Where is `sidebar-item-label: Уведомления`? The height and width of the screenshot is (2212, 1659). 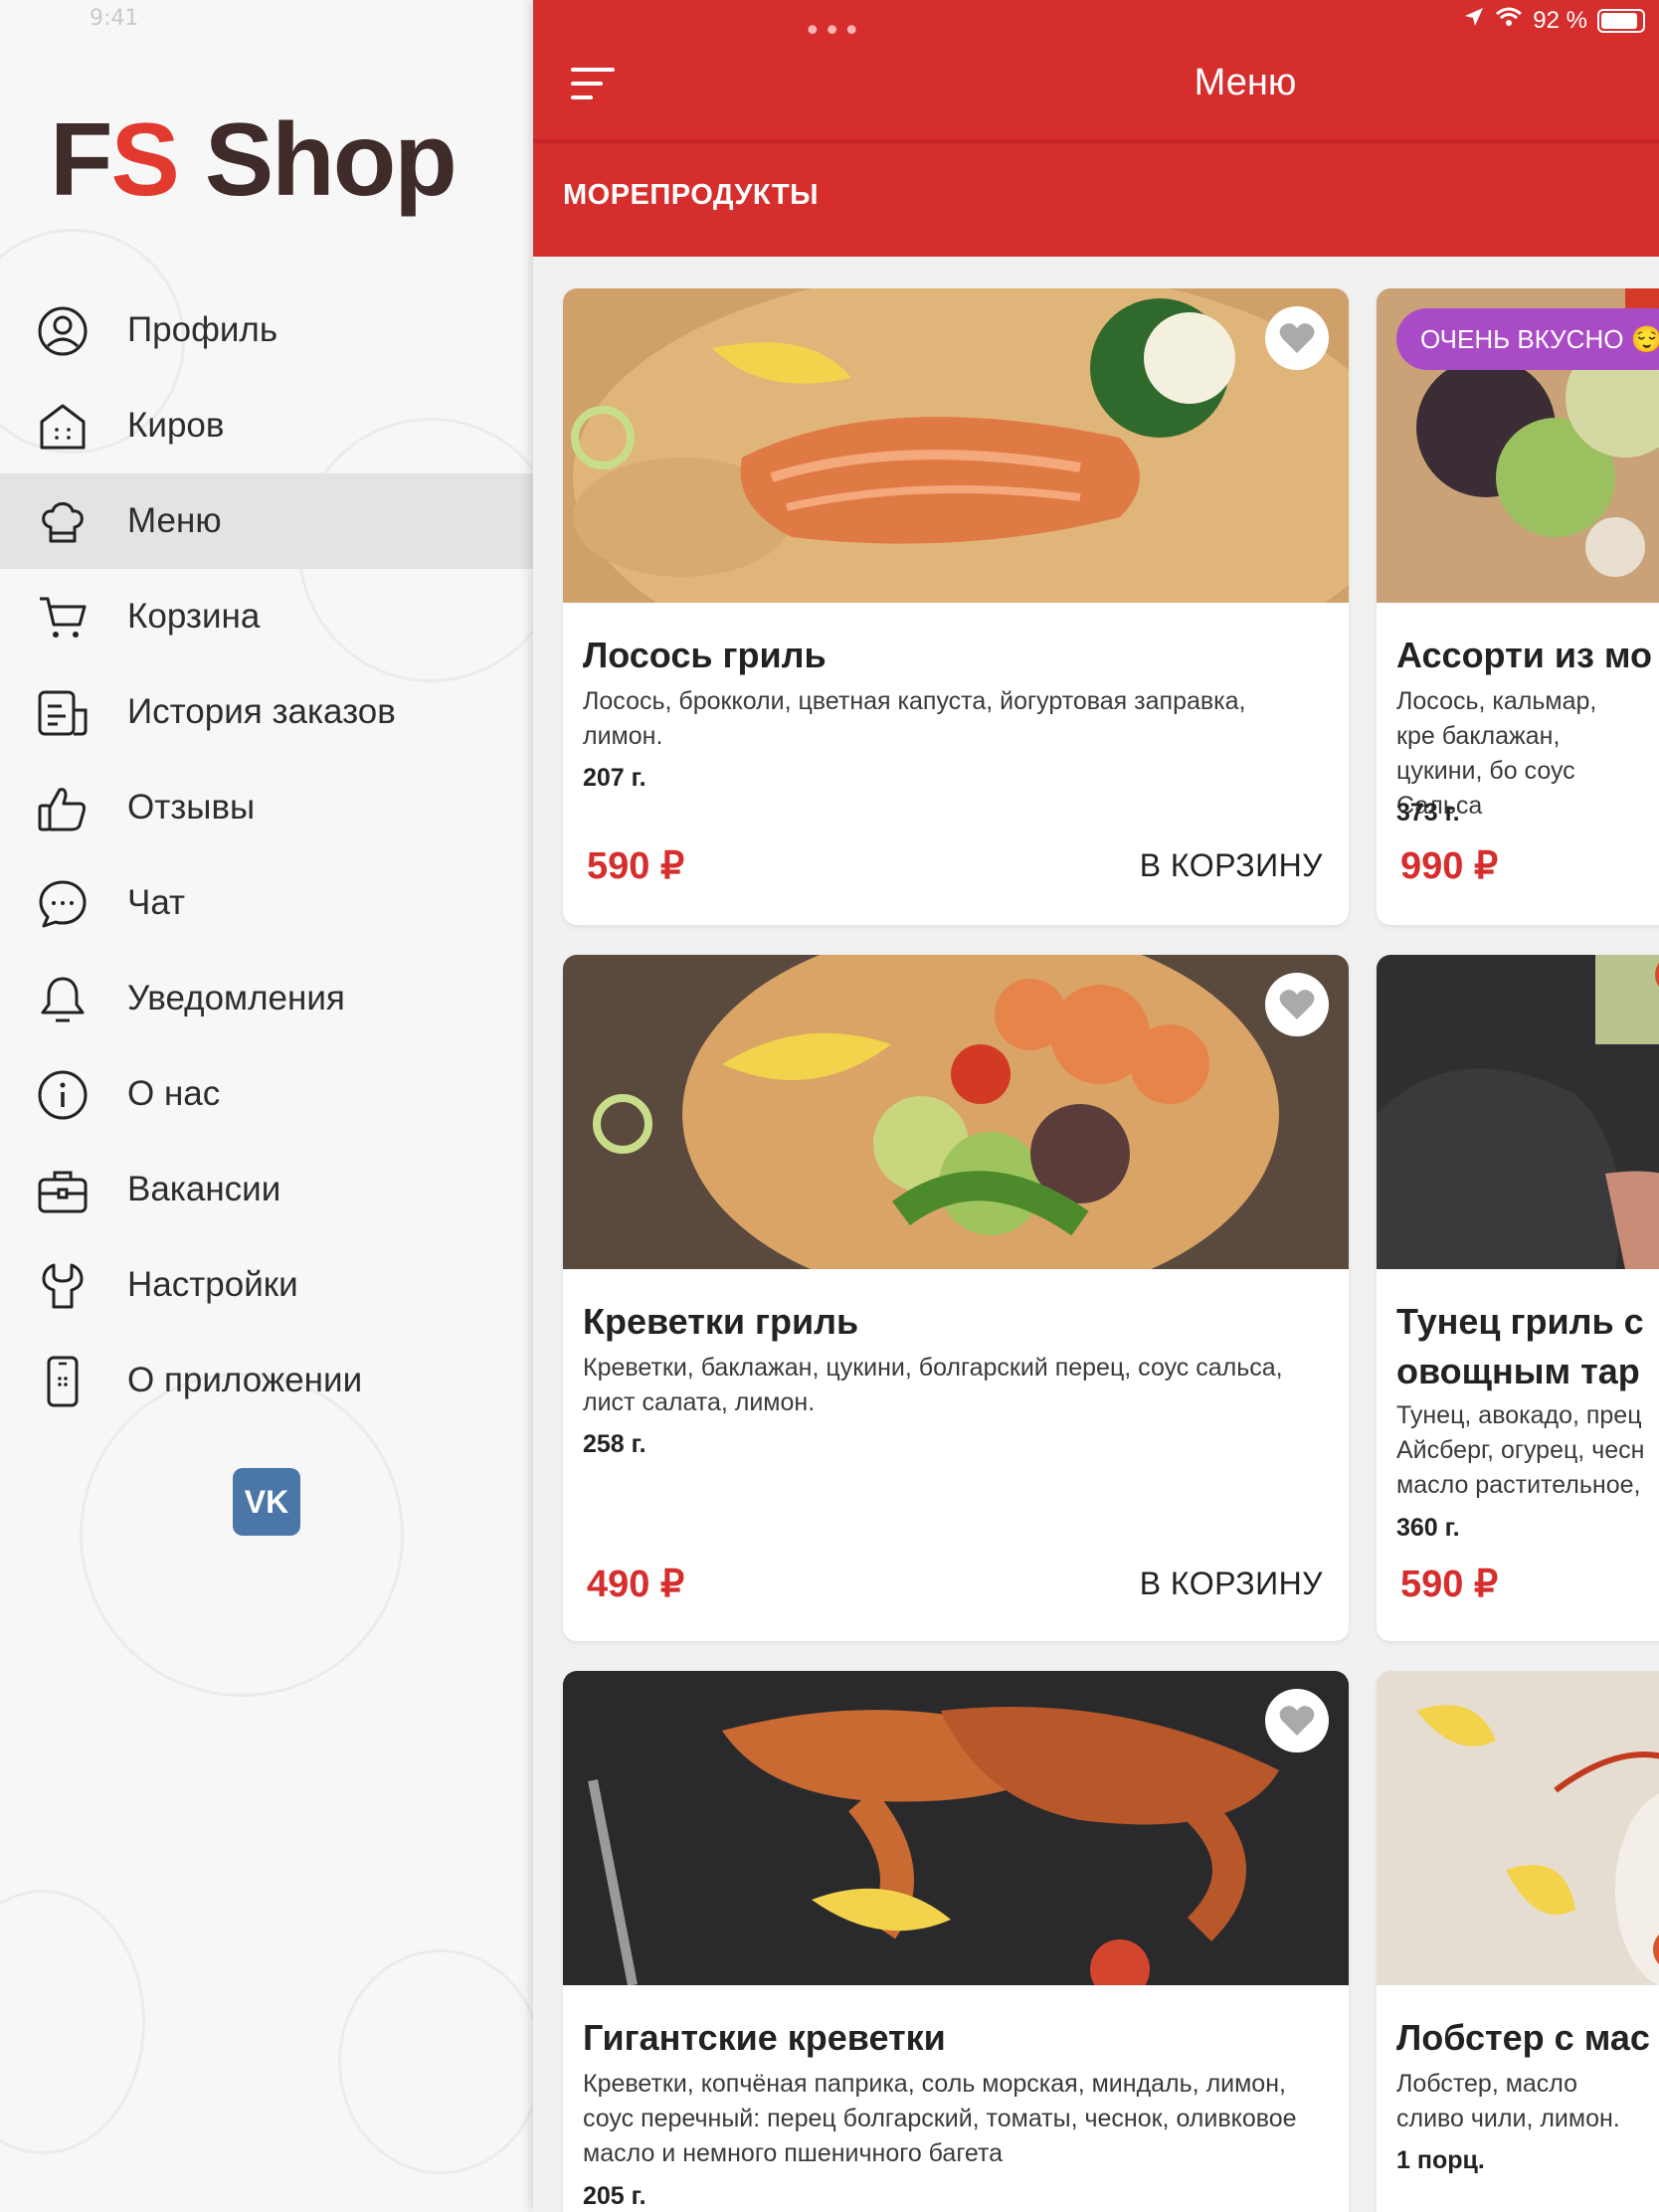
sidebar-item-label: Уведомления is located at coordinates (236, 998).